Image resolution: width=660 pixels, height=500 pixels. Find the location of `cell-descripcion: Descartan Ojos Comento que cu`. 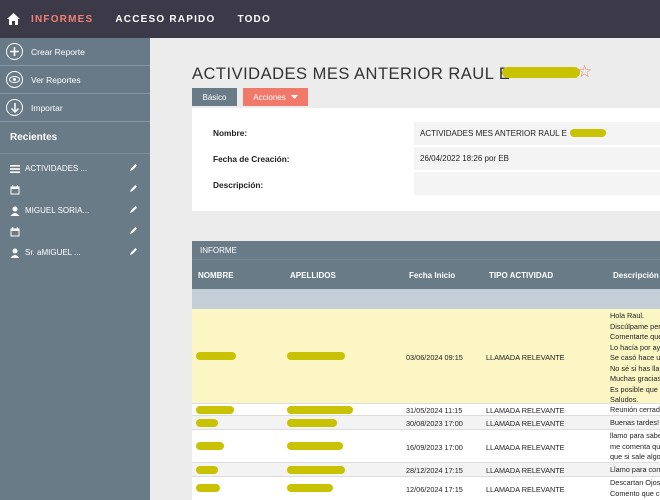

cell-descripcion: Descartan Ojos Comento que cu is located at coordinates (635, 488).